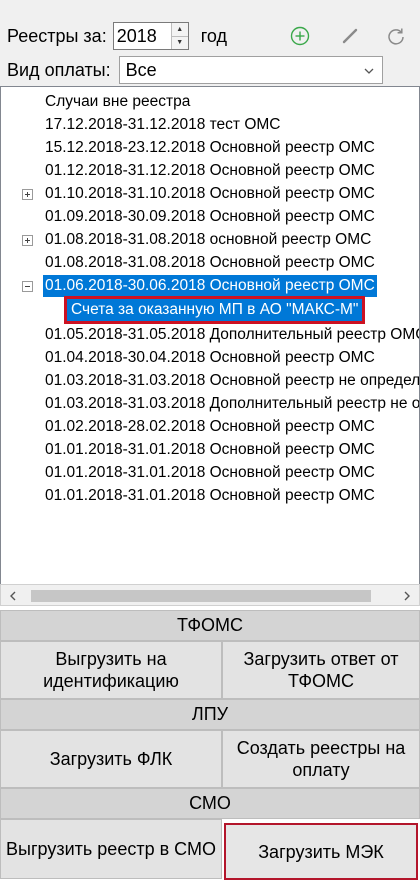 This screenshot has width=420, height=882. Describe the element at coordinates (142, 36) in the screenshot. I see `year-value: 2018` at that location.